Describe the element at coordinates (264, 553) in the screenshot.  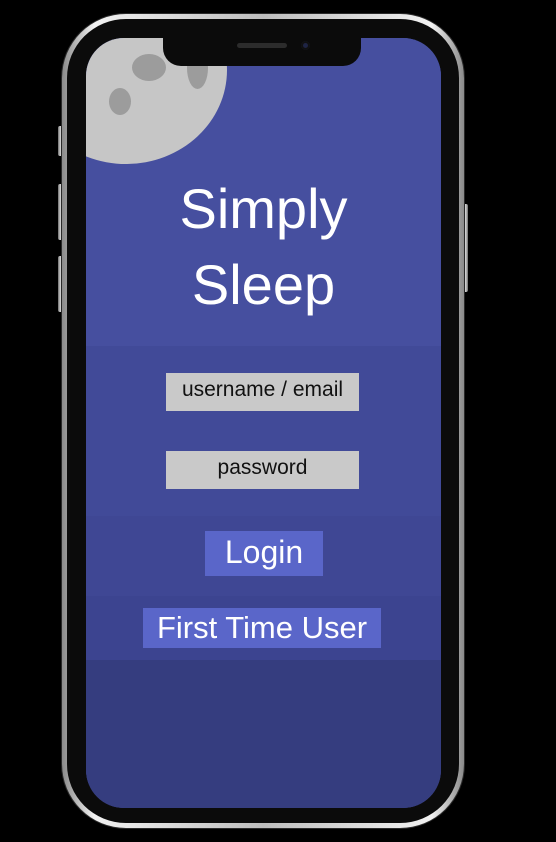
I see `login-button: Login` at that location.